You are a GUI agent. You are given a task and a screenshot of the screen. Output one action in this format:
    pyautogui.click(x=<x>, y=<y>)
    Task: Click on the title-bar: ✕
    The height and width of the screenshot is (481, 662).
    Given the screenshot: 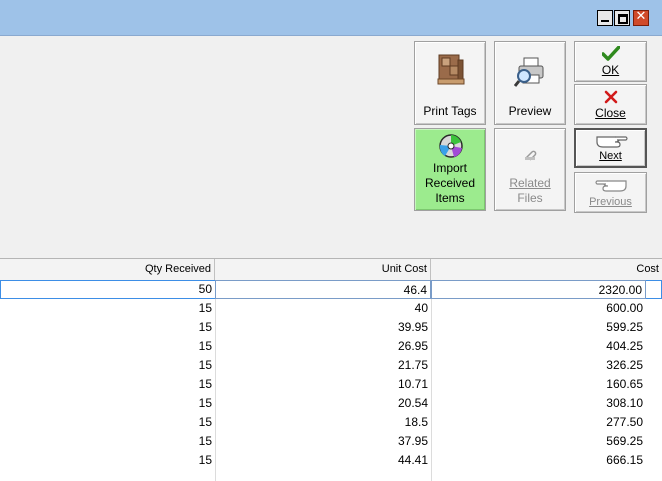 What is the action you would take?
    pyautogui.click(x=331, y=18)
    